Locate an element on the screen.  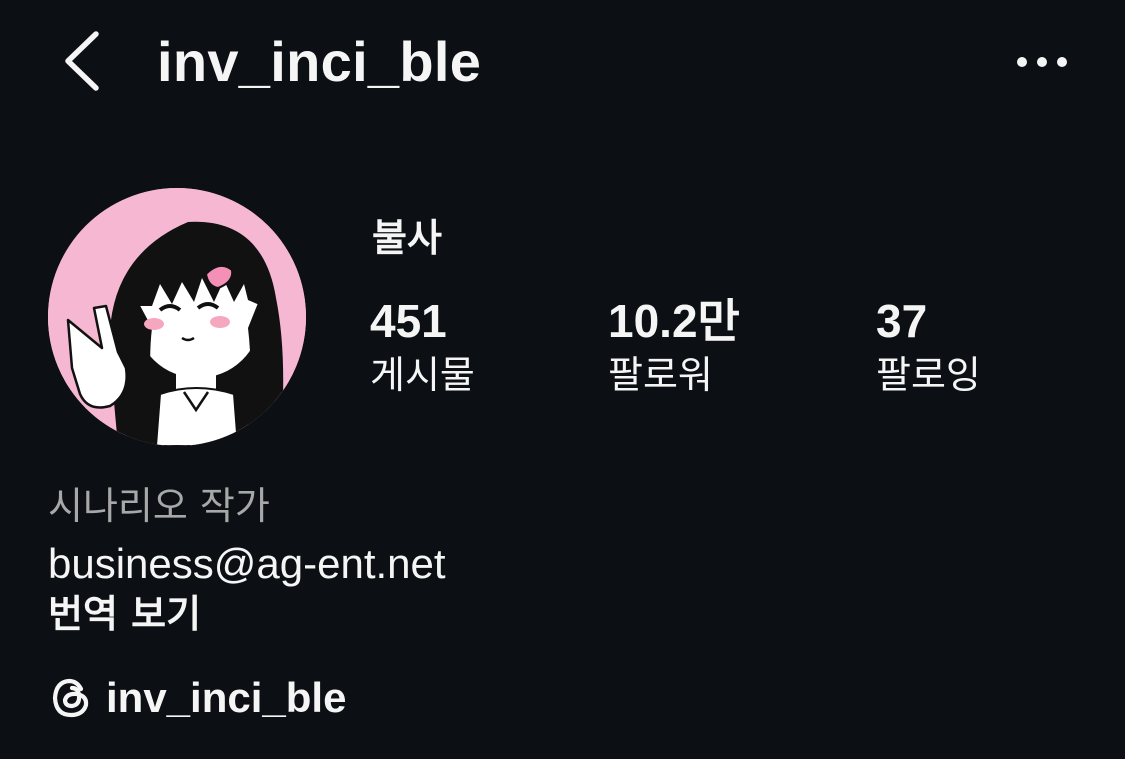
see-translation-button: 번역 보기 is located at coordinates (124, 614).